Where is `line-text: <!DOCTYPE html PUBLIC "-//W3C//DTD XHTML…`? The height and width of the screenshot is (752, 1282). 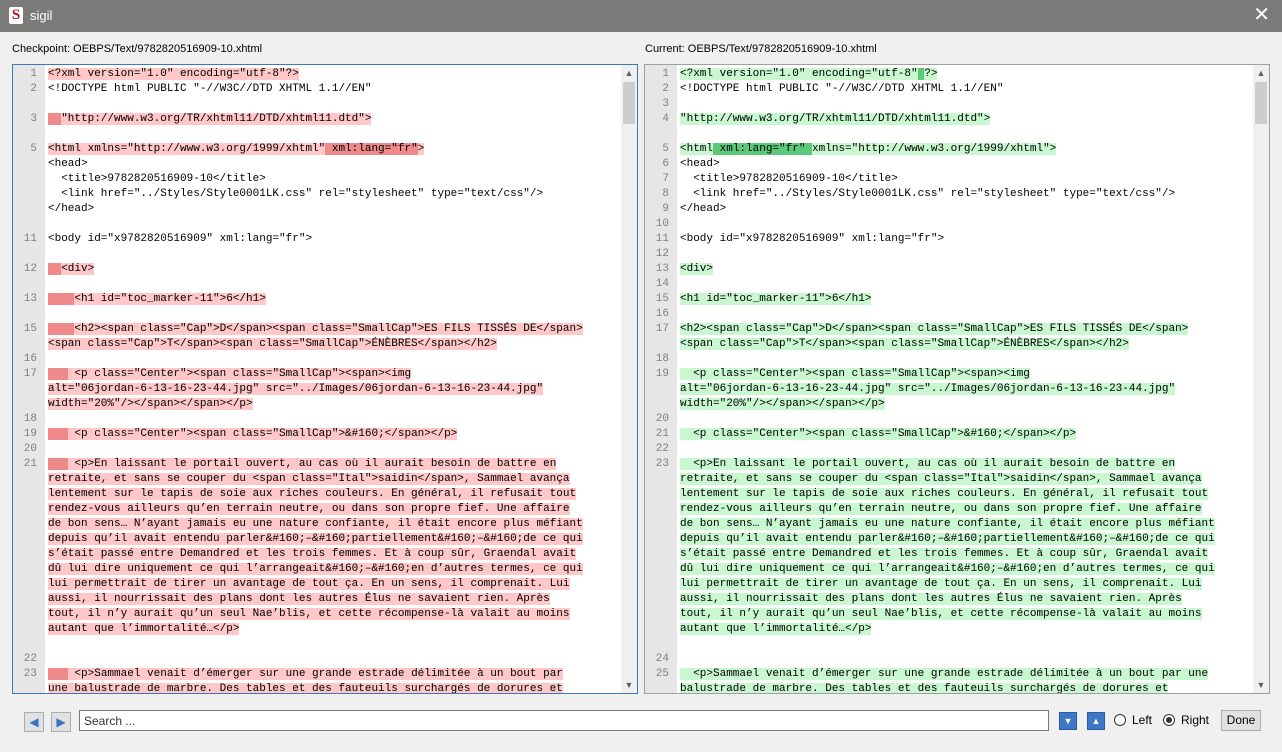
line-text: <!DOCTYPE html PUBLIC "-//W3C//DTD XHTML… is located at coordinates (209, 89).